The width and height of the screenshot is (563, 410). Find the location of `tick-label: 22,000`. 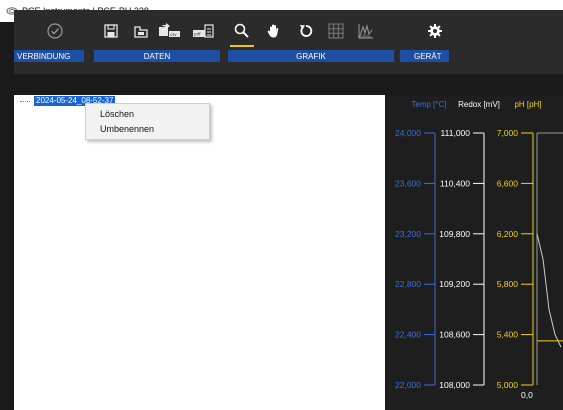

tick-label: 22,000 is located at coordinates (408, 385).